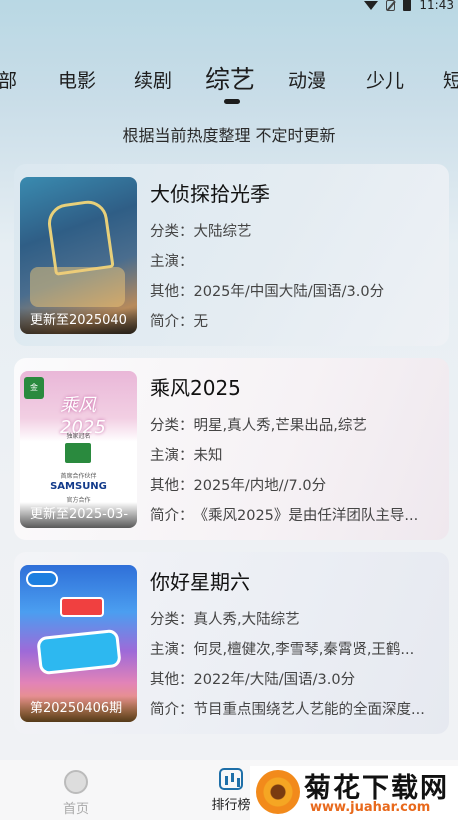  Describe the element at coordinates (295, 232) in the screenshot. I see `category-row: 分类： 大陆综艺` at that location.